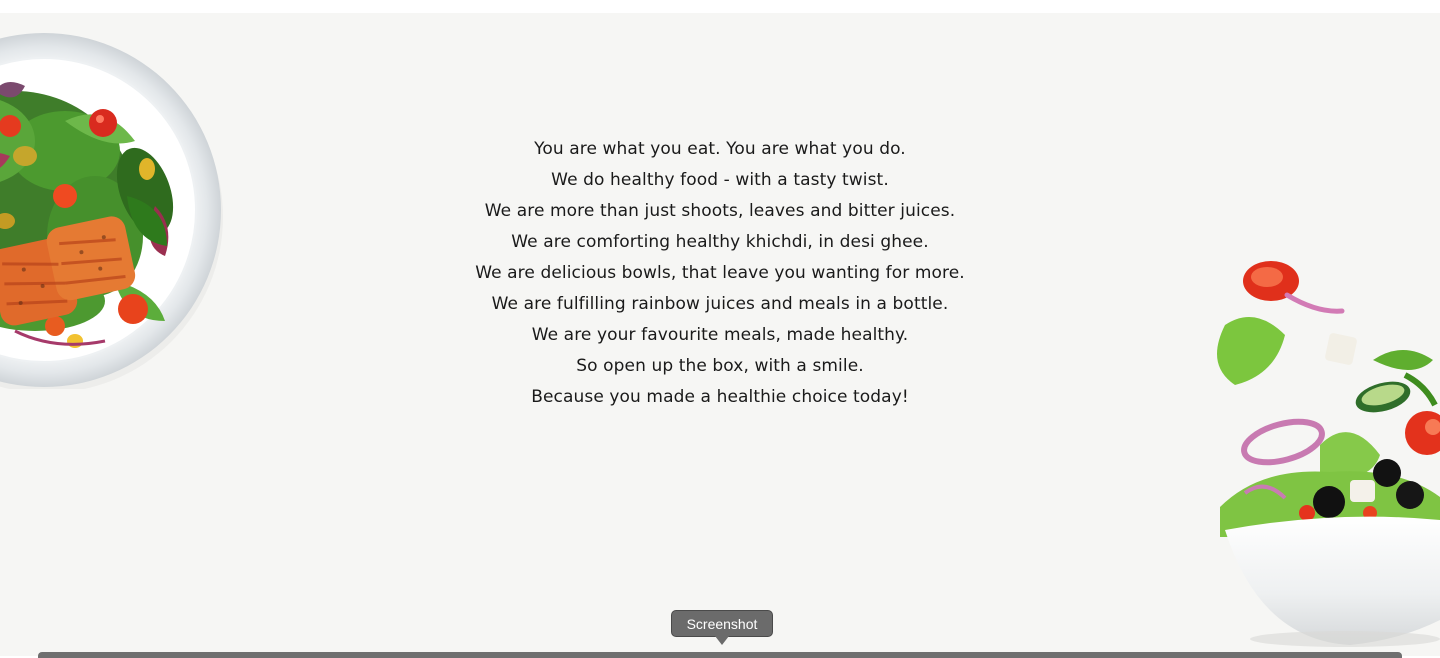  Describe the element at coordinates (722, 640) in the screenshot. I see `tooltip-arrow-icon` at that location.